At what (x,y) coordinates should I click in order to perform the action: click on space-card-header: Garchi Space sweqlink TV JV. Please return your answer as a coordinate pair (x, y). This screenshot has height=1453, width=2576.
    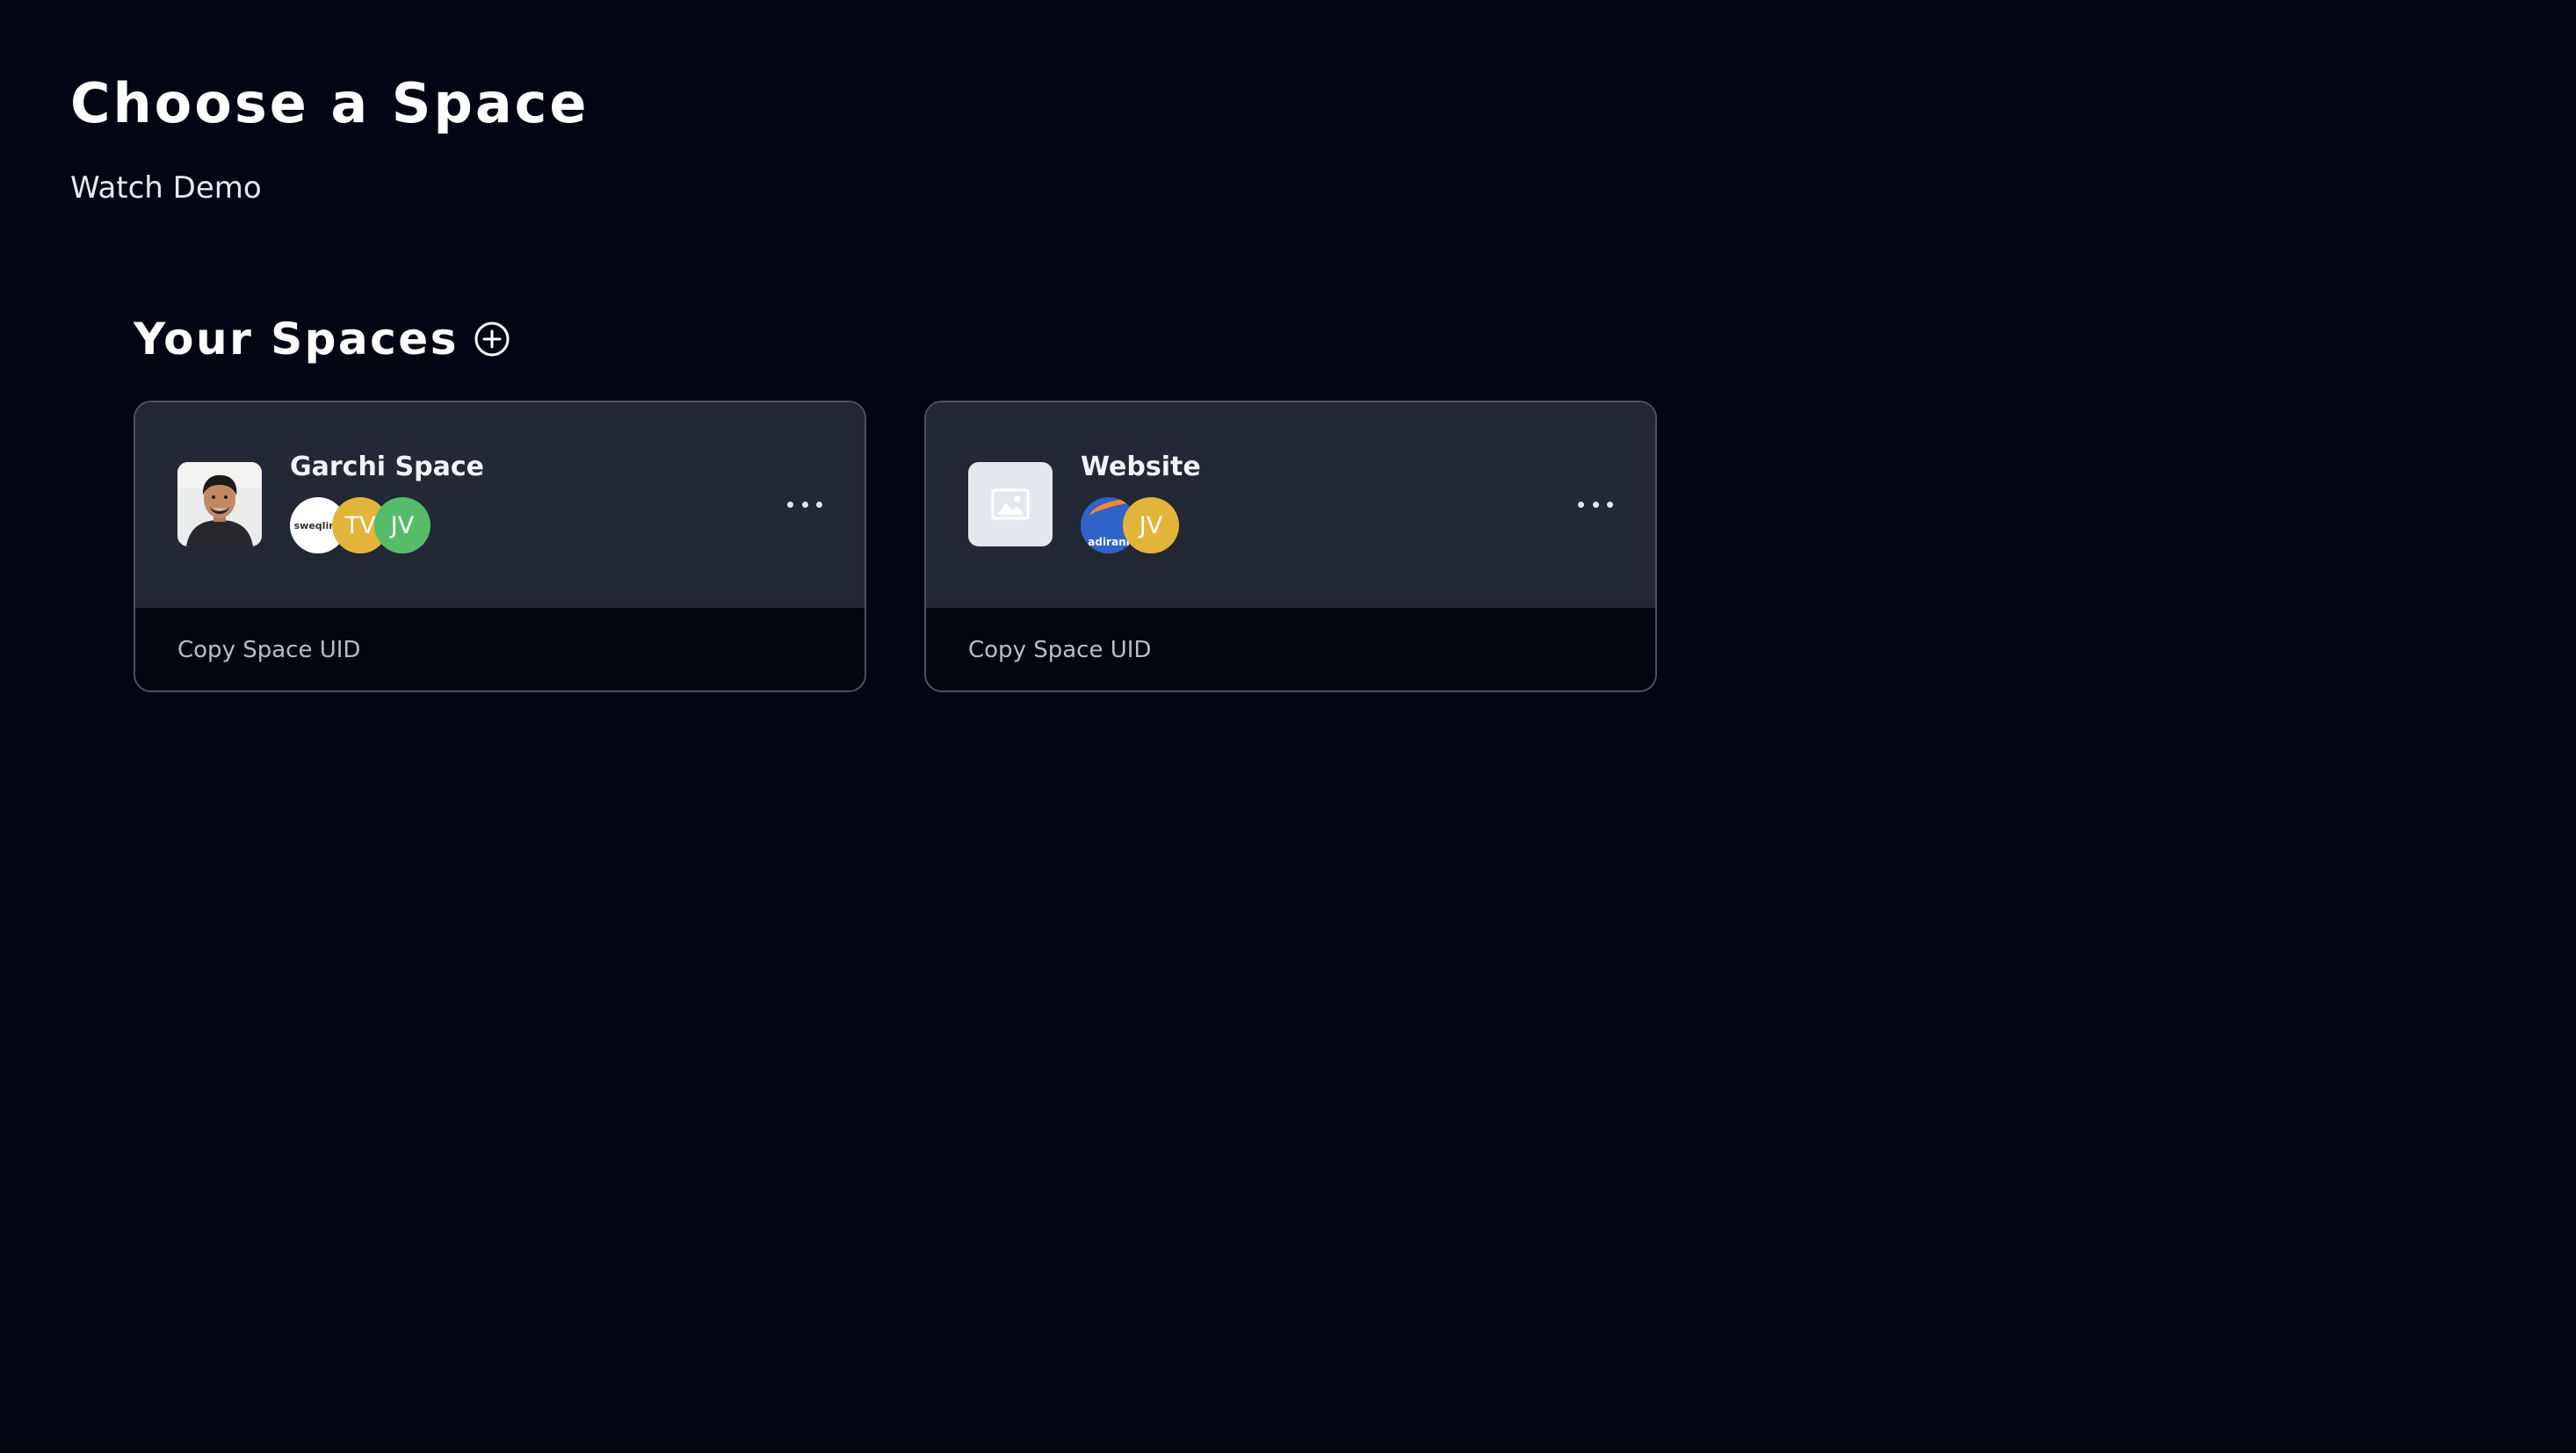
    Looking at the image, I should click on (500, 505).